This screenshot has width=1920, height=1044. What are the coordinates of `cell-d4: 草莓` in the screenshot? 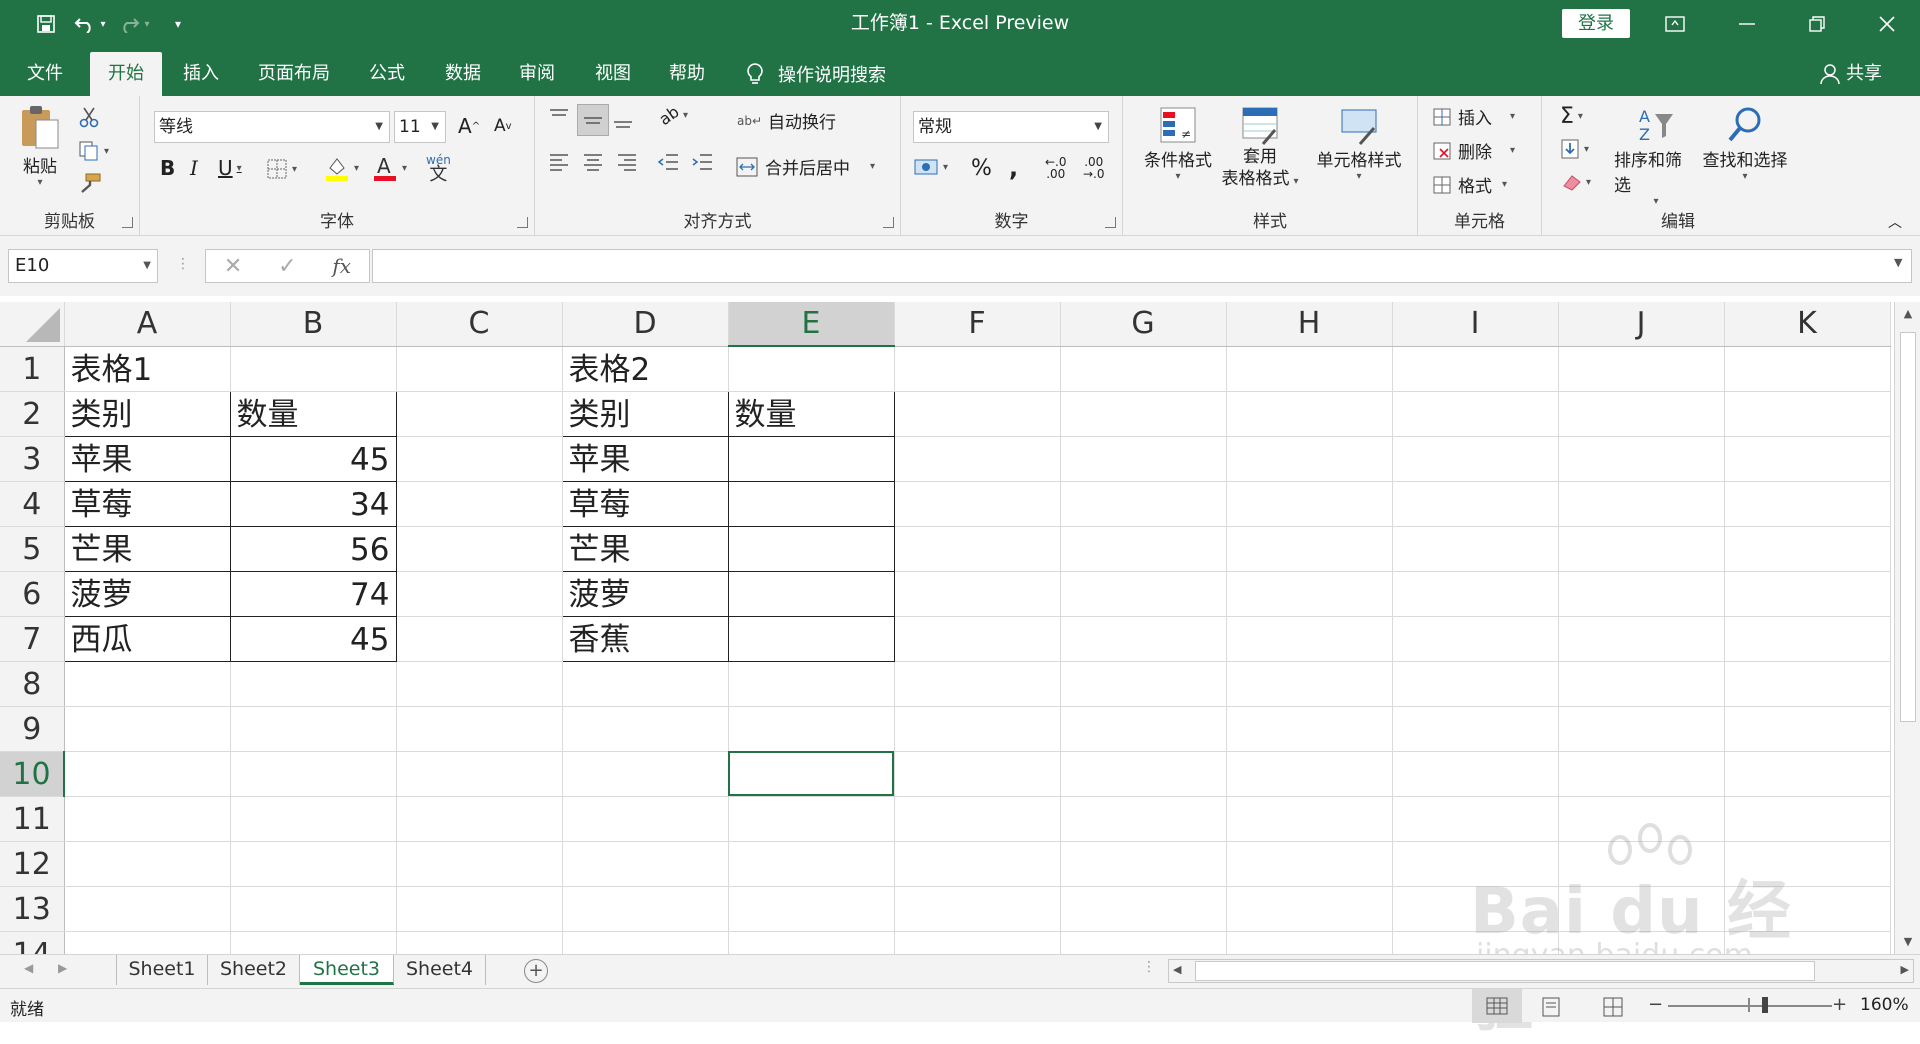 It's located at (645, 503).